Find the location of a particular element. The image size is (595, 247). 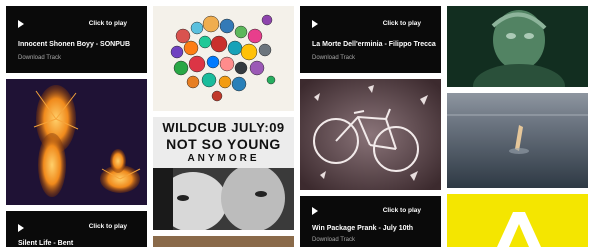

wildcub-poster: WILDCUB JULY:09 NOT SO YOUNG ANYMORE is located at coordinates (223, 173).